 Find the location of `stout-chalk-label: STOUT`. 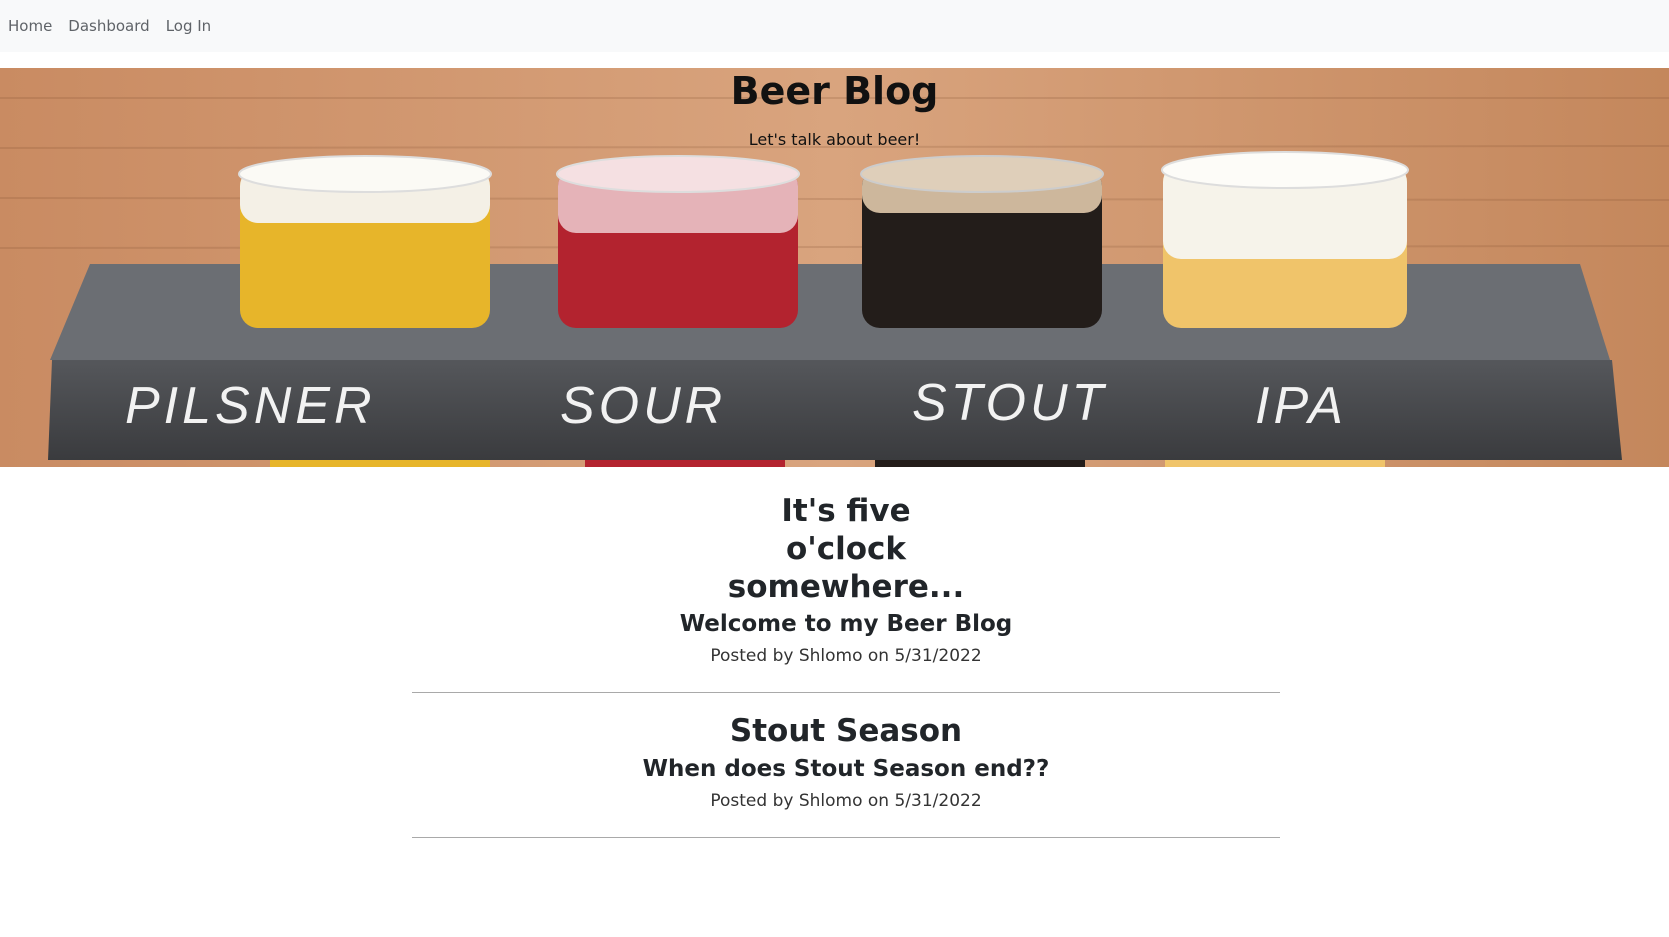

stout-chalk-label: STOUT is located at coordinates (1009, 403).